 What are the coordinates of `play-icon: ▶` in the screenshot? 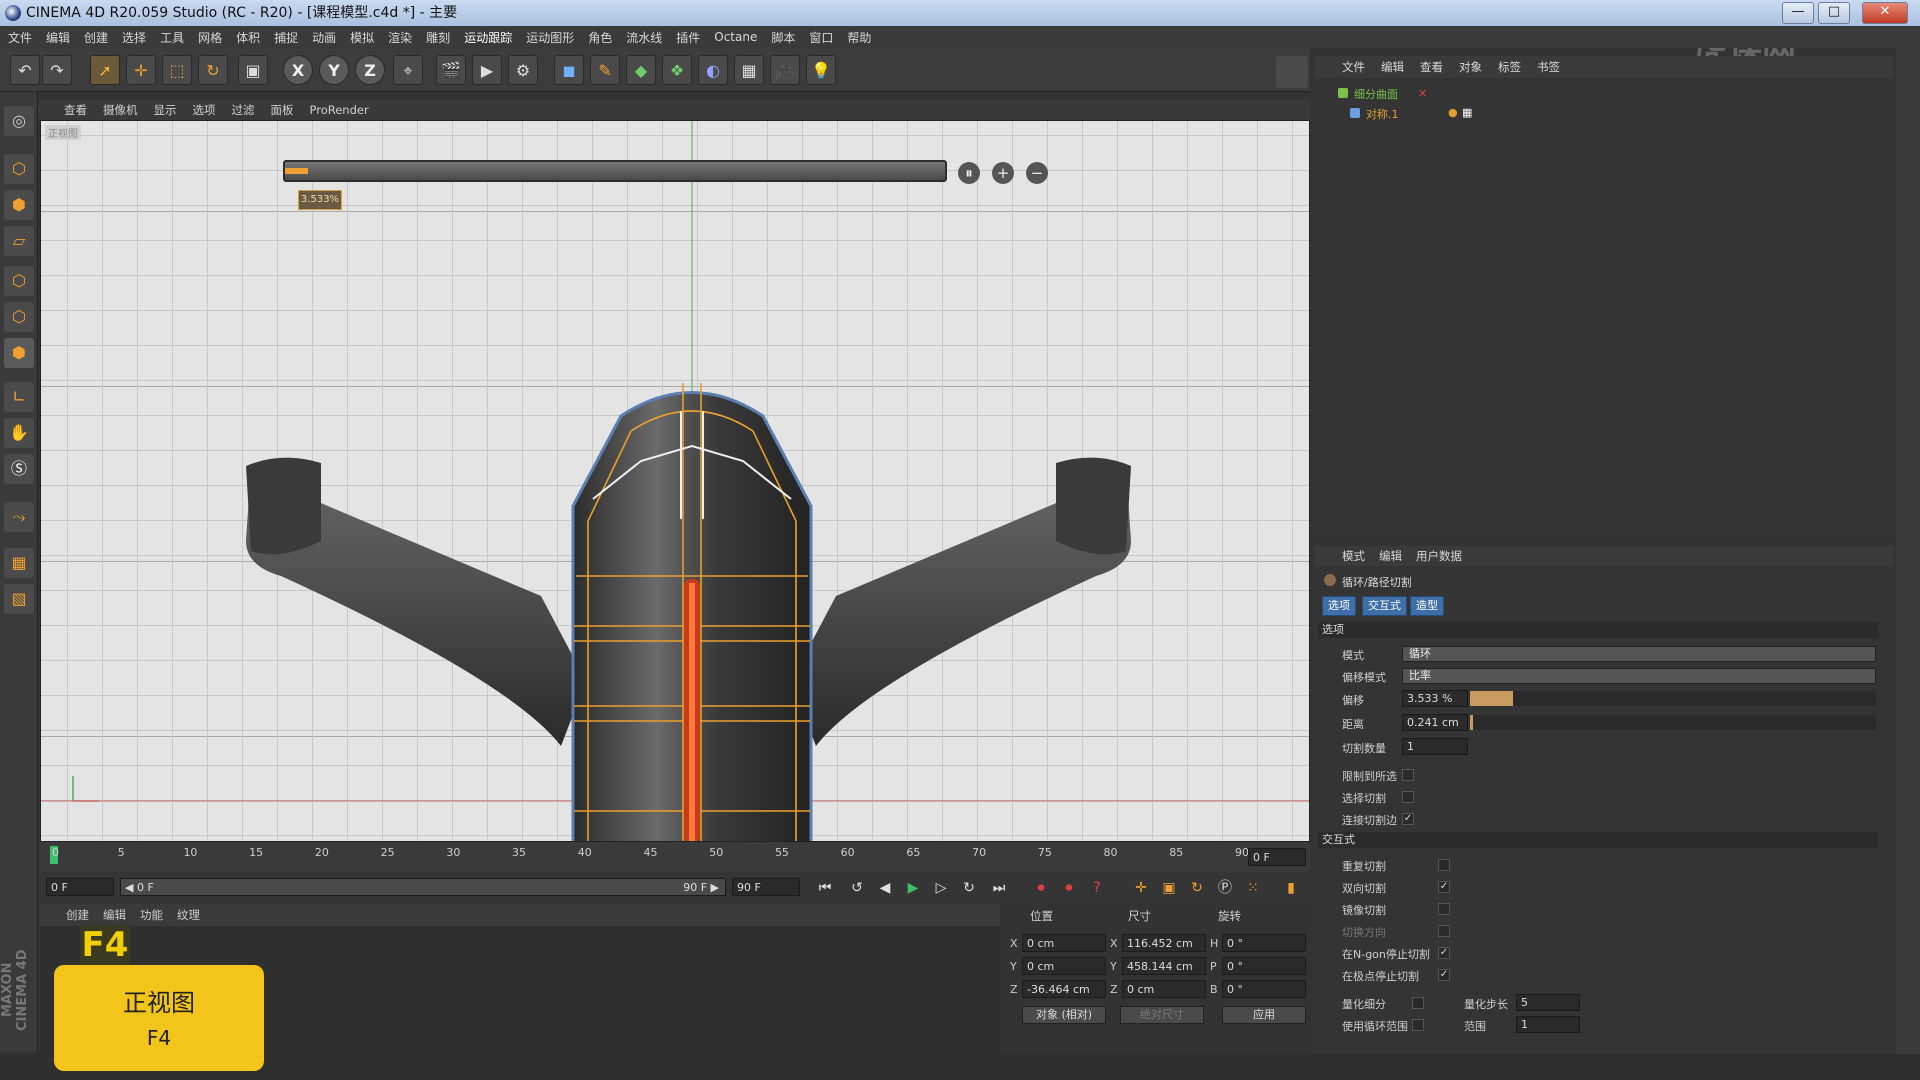 It's located at (913, 888).